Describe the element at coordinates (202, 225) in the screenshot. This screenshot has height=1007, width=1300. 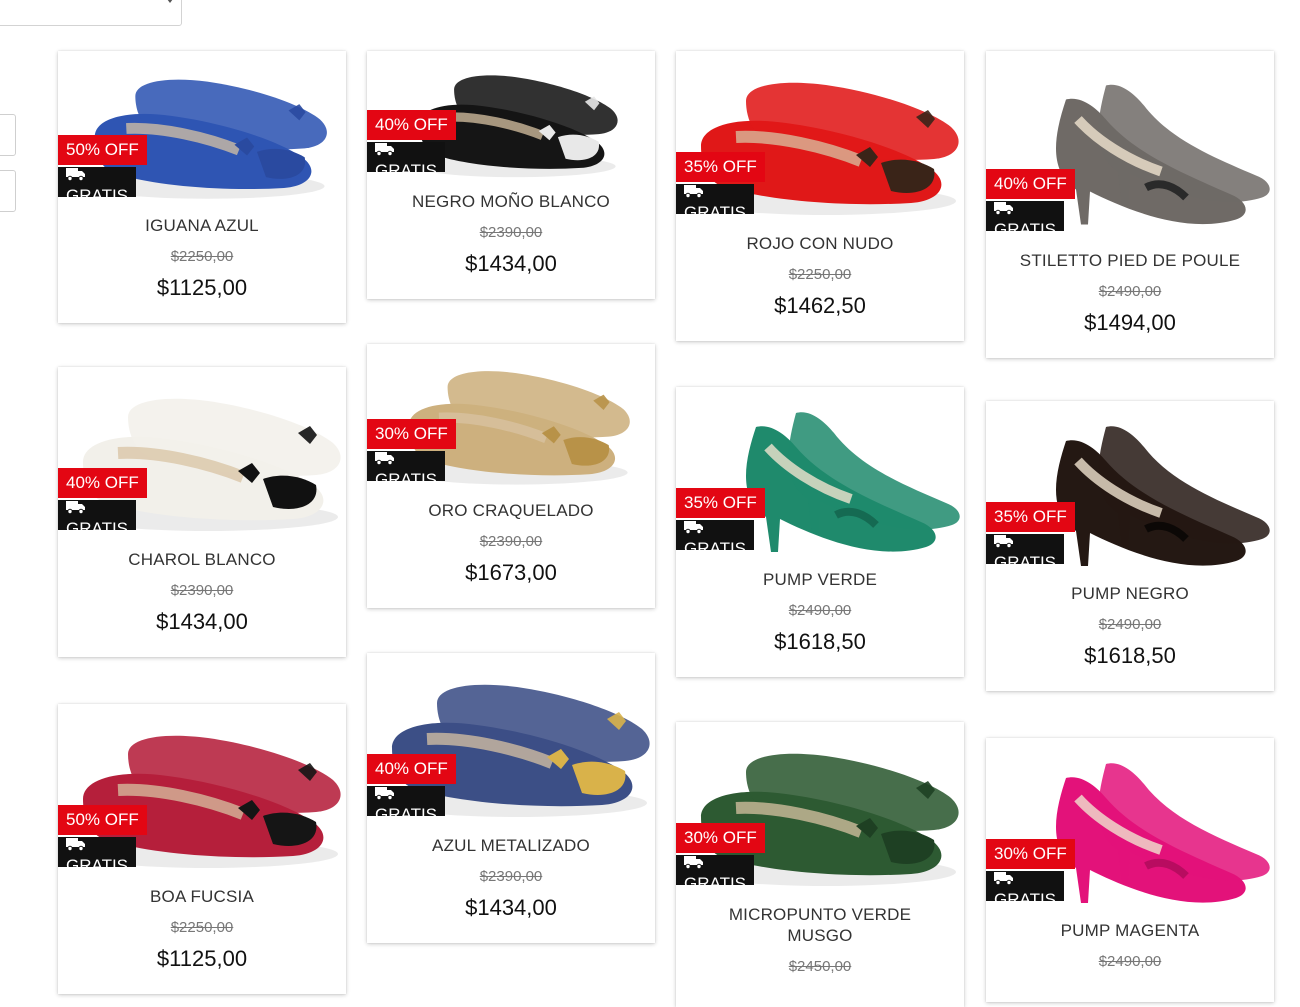
I see `product-name: IGUANA AZUL` at that location.